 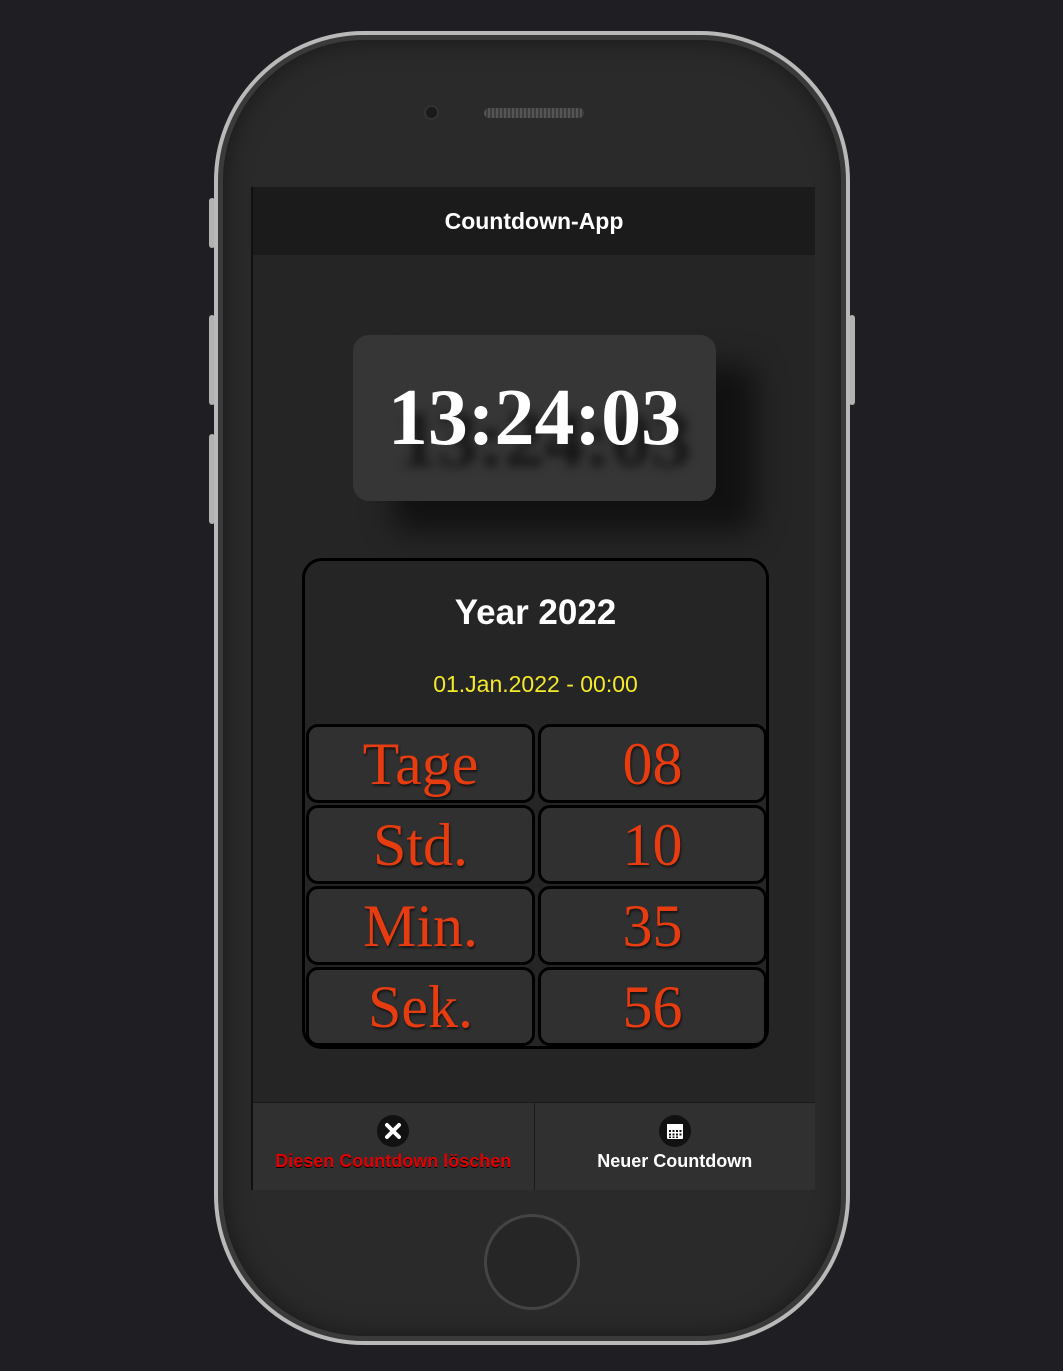 What do you see at coordinates (535, 612) in the screenshot?
I see `countdown-title: Year 2022` at bounding box center [535, 612].